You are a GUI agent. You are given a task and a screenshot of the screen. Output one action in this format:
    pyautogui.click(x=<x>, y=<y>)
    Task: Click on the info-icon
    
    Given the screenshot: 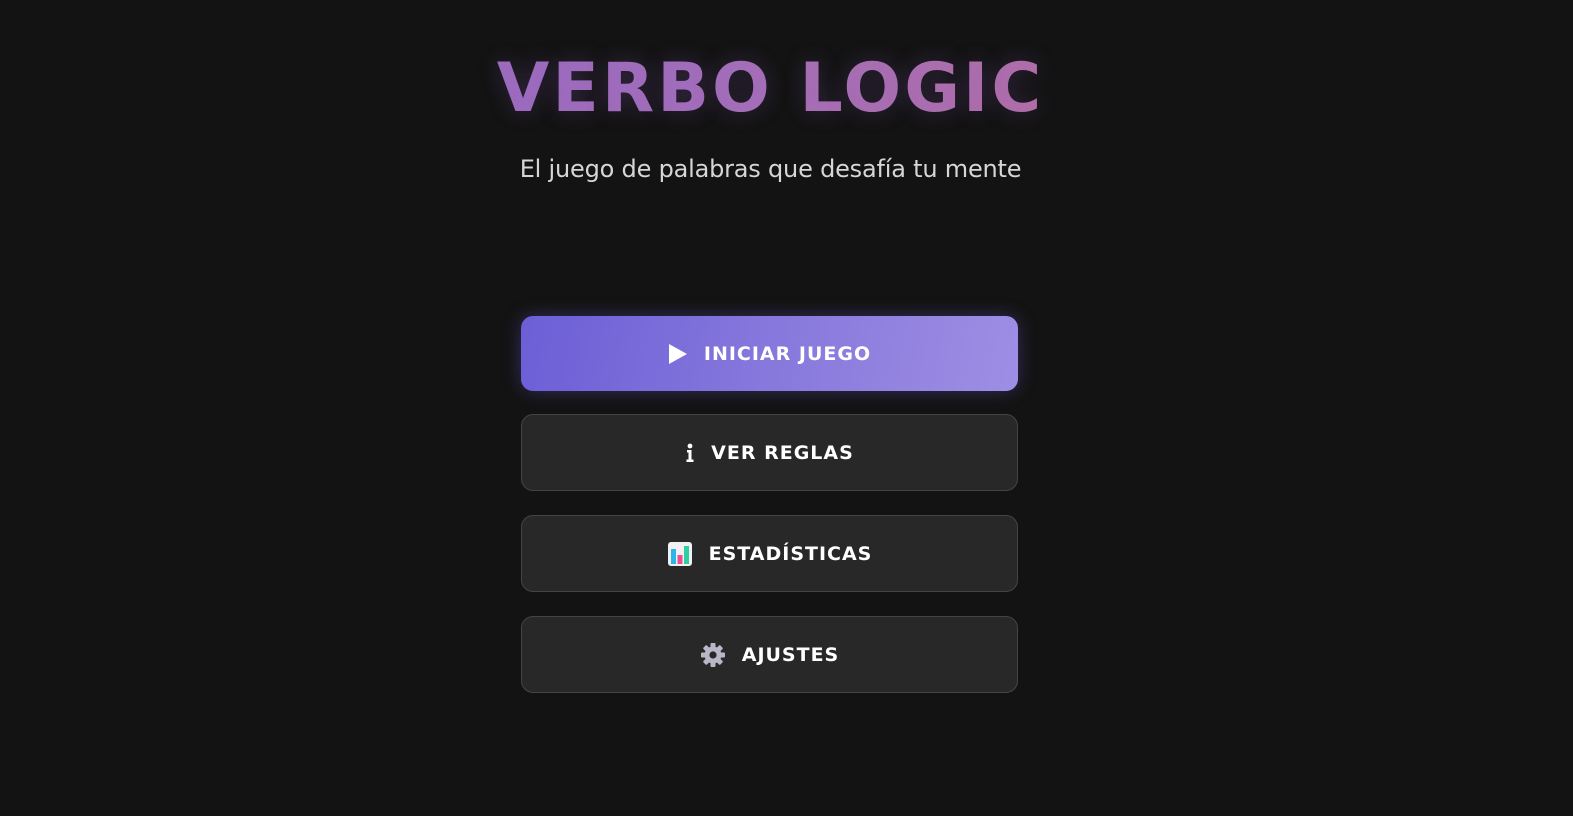 What is the action you would take?
    pyautogui.click(x=690, y=453)
    